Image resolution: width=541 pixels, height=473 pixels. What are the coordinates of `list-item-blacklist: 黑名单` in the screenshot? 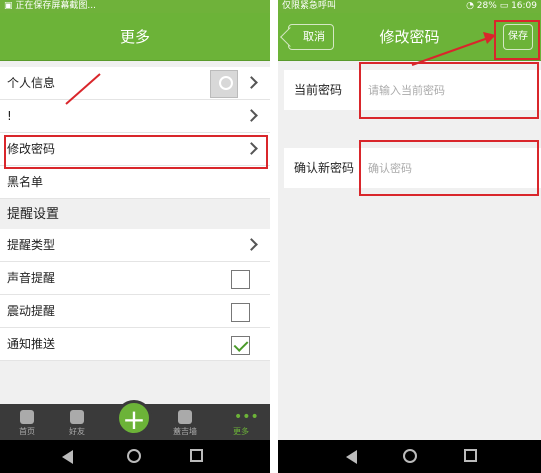 It's located at (135, 182).